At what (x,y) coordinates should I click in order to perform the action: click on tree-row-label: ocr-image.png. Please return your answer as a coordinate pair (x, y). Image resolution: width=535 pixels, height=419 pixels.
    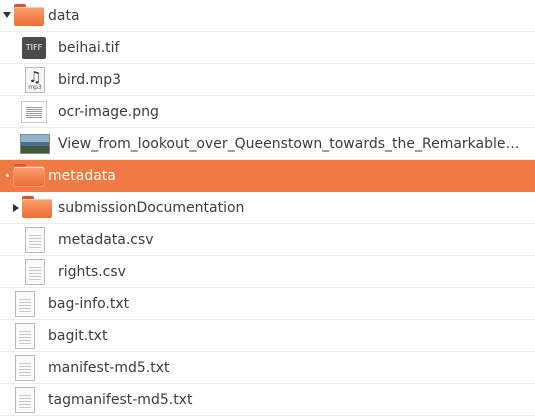
    Looking at the image, I should click on (108, 112).